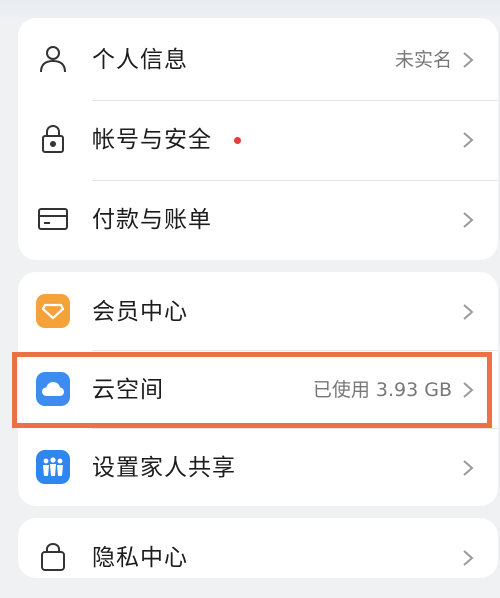  I want to click on cloud-icon, so click(53, 389).